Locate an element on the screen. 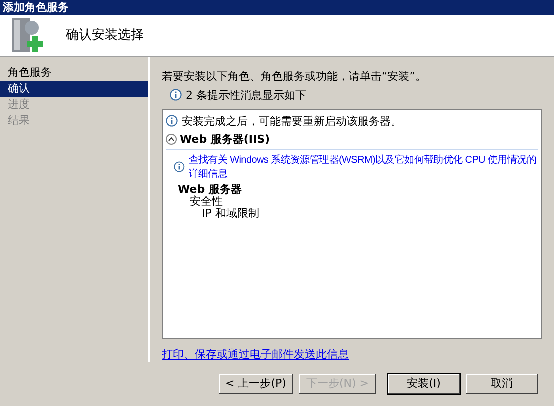 The image size is (554, 406). wizard-button: < 上一步(P) is located at coordinates (256, 384).